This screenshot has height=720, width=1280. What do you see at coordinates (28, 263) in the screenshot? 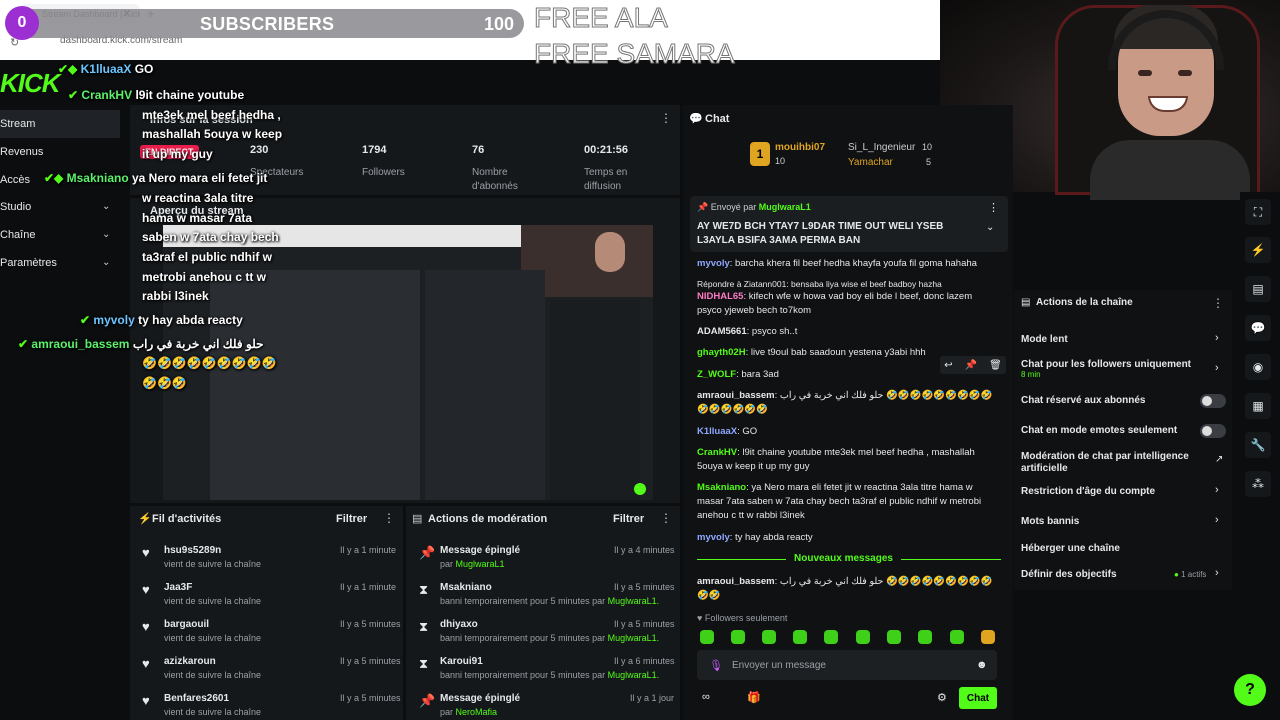
I see `sidebar-item-parametres: Paramètres` at bounding box center [28, 263].